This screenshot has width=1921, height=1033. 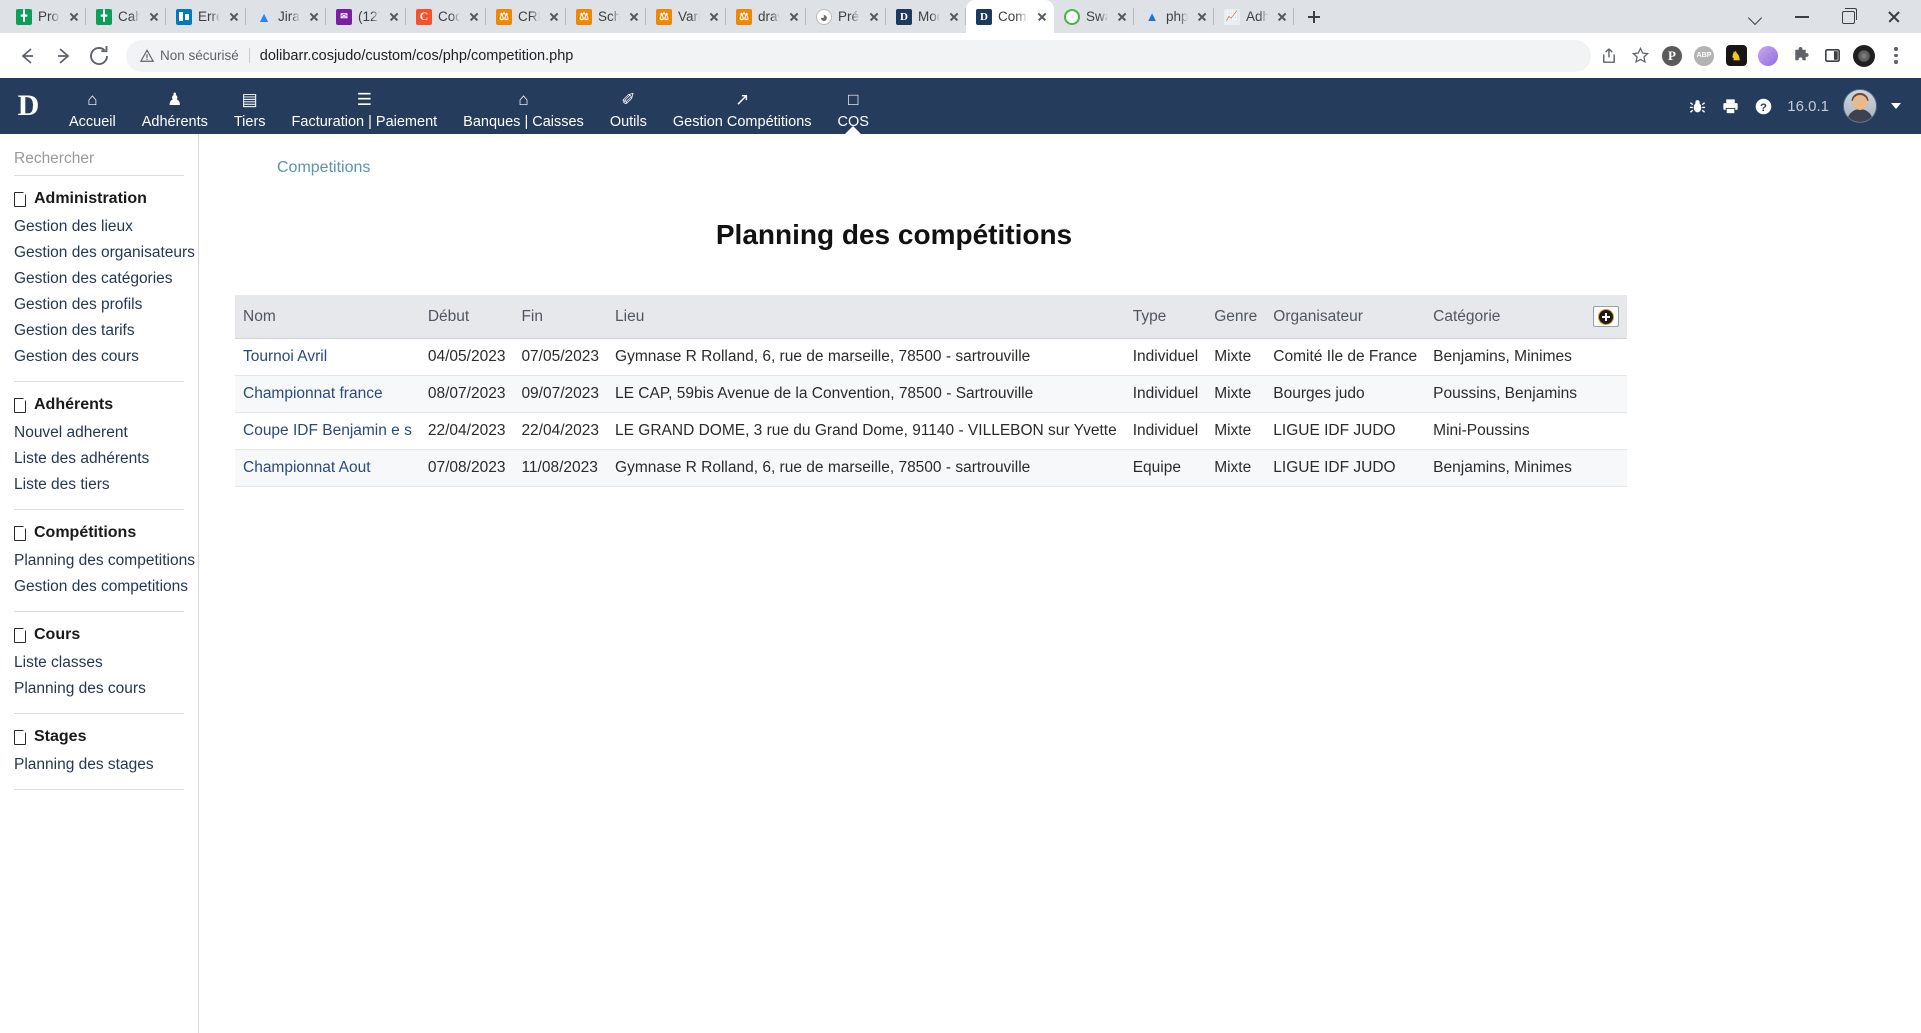 What do you see at coordinates (99, 459) in the screenshot?
I see `sidebar-item-liste-des-adh-rents: Liste des adhérents` at bounding box center [99, 459].